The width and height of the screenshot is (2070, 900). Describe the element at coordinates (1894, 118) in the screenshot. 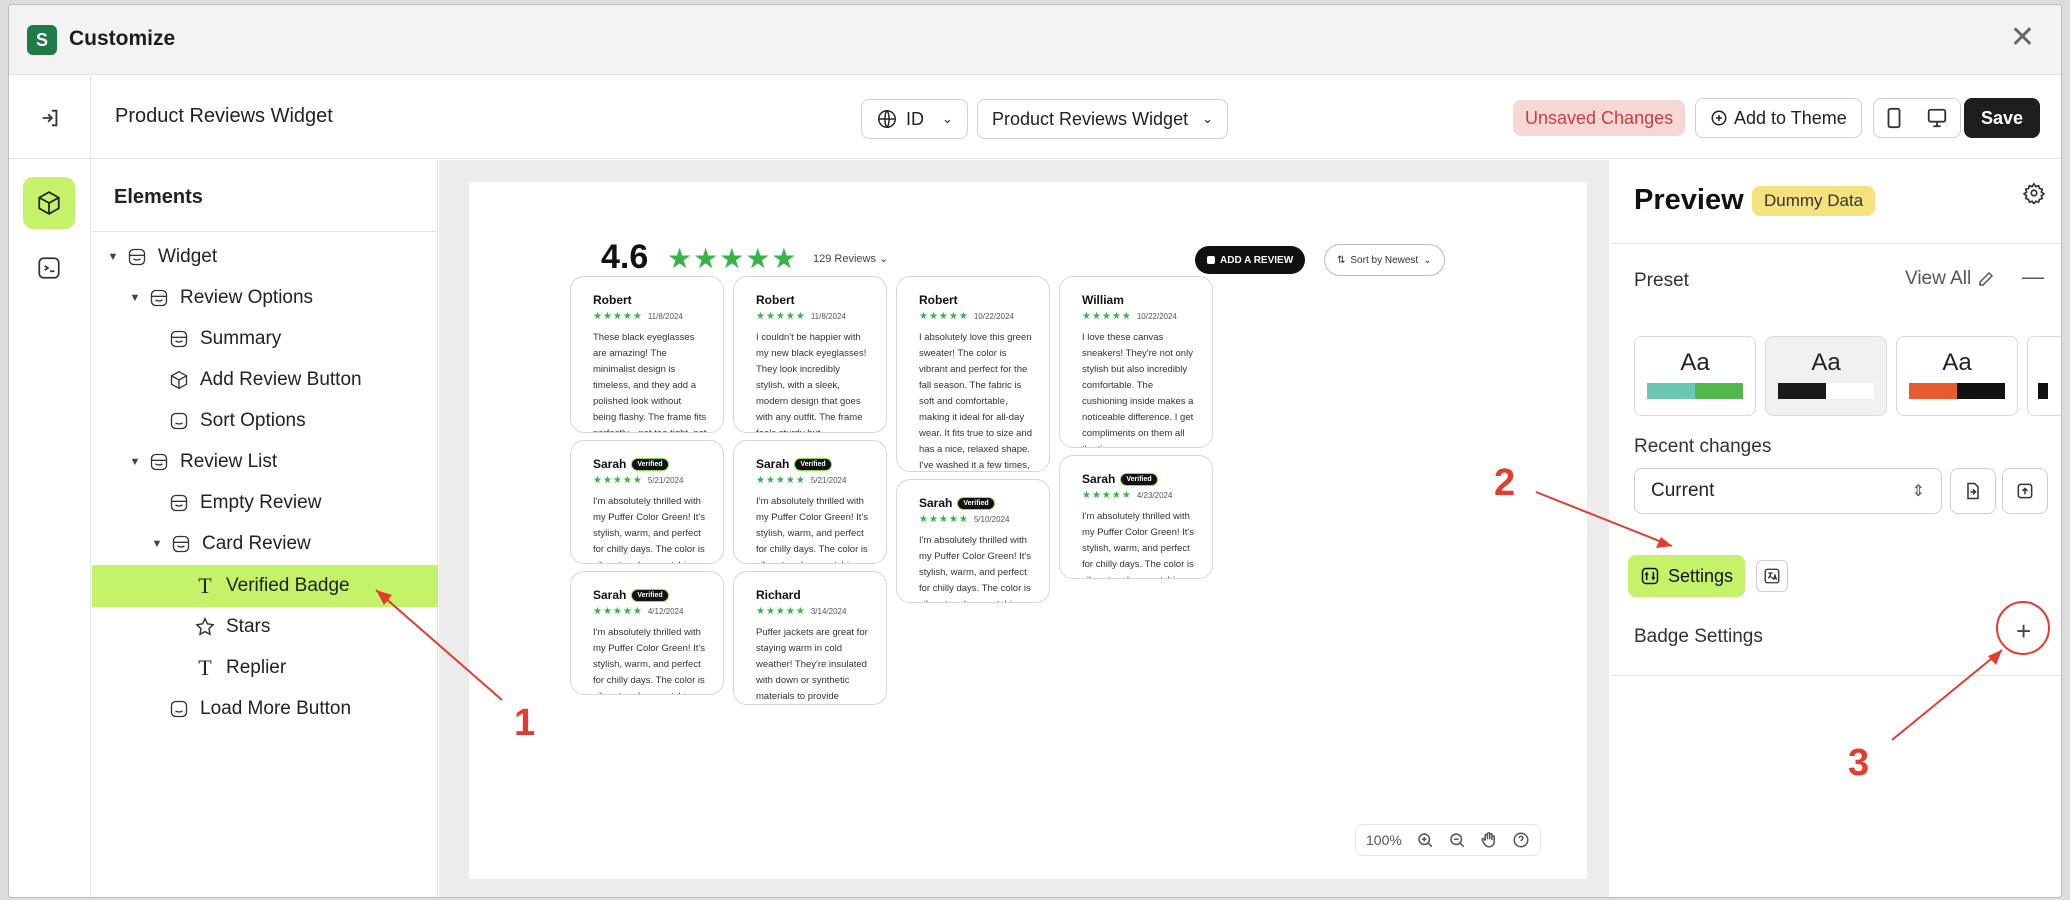

I see `mobile-view-icon` at that location.